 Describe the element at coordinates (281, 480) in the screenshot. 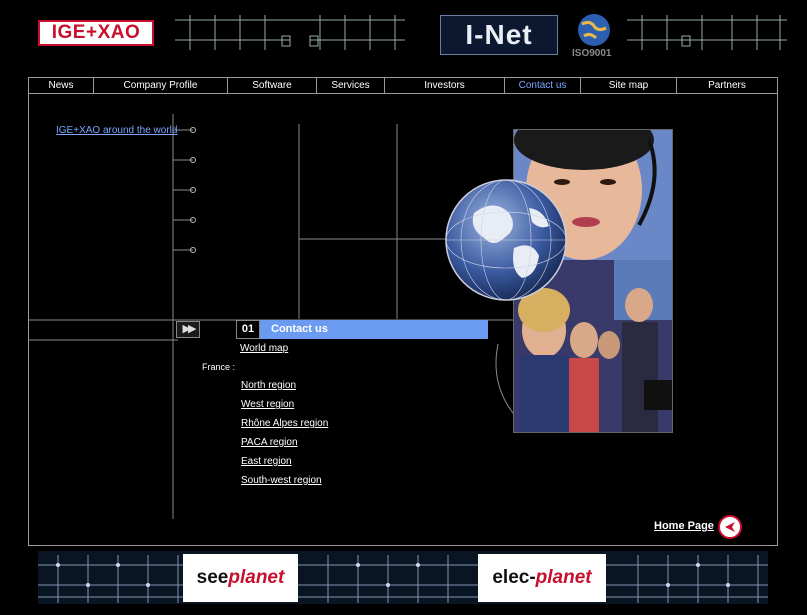

I see `south-west-region-link: South-west region` at that location.